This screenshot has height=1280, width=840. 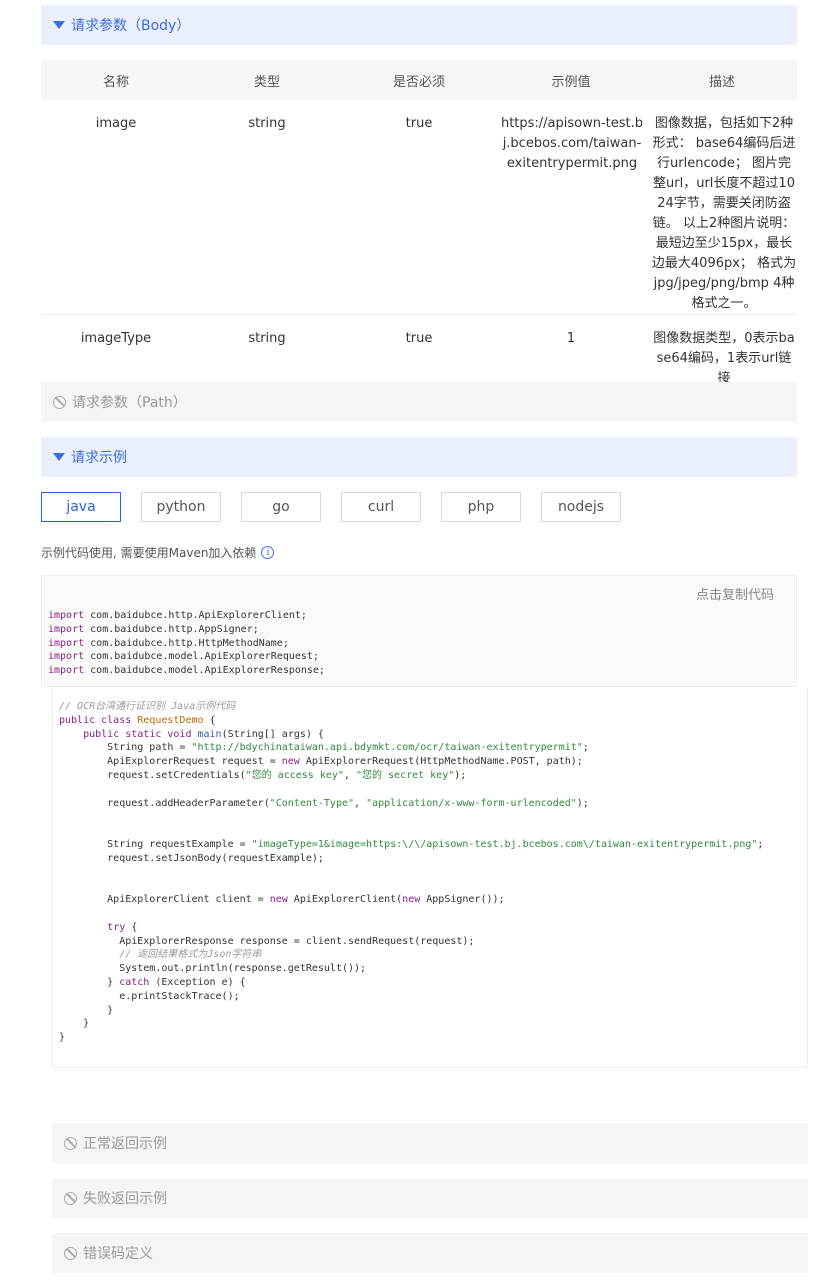 What do you see at coordinates (430, 1198) in the screenshot?
I see `section-error-response: 失败返回示例` at bounding box center [430, 1198].